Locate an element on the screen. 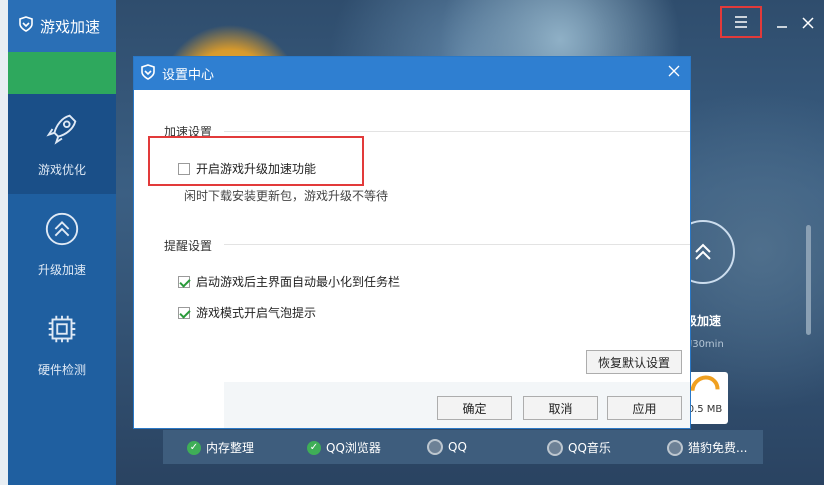 The height and width of the screenshot is (485, 824). minimize-on-launch-checkbox: 启动游戏后主界面自动最小化到任务栏 is located at coordinates (289, 281).